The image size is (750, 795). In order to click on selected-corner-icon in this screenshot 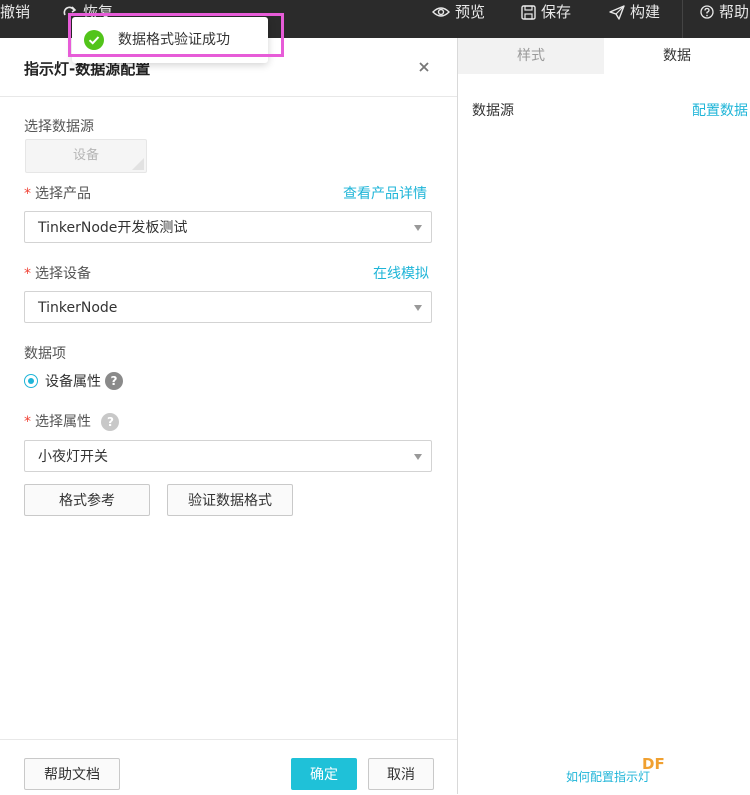, I will do `click(138, 164)`.